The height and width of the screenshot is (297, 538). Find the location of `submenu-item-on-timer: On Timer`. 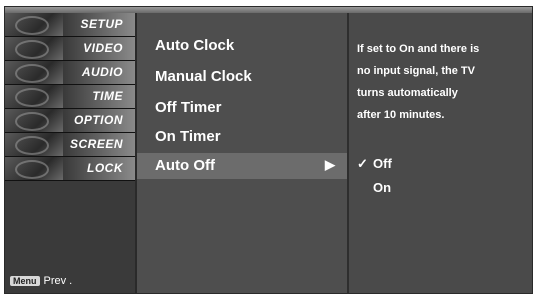

submenu-item-on-timer: On Timer is located at coordinates (242, 137).